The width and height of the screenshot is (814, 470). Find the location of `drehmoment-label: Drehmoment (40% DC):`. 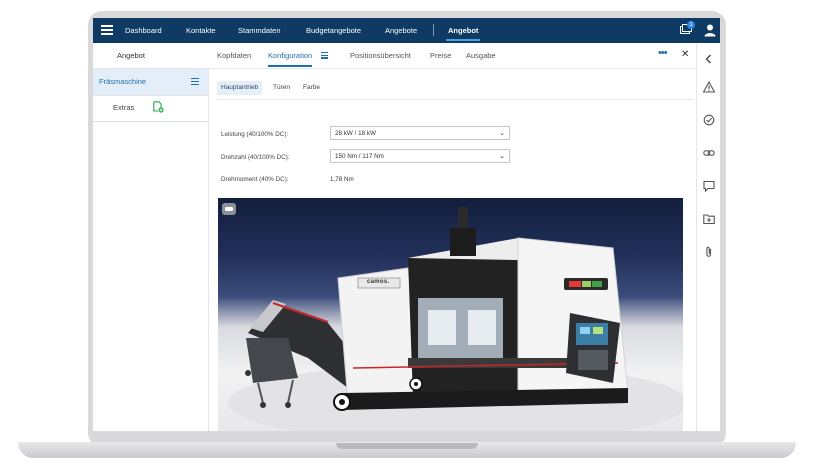

drehmoment-label: Drehmoment (40% DC): is located at coordinates (255, 179).